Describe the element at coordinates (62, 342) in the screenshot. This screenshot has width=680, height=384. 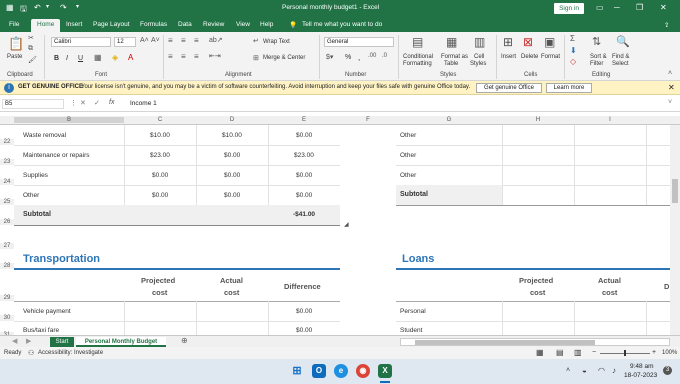
I see `sheet-tab-start: Start` at that location.